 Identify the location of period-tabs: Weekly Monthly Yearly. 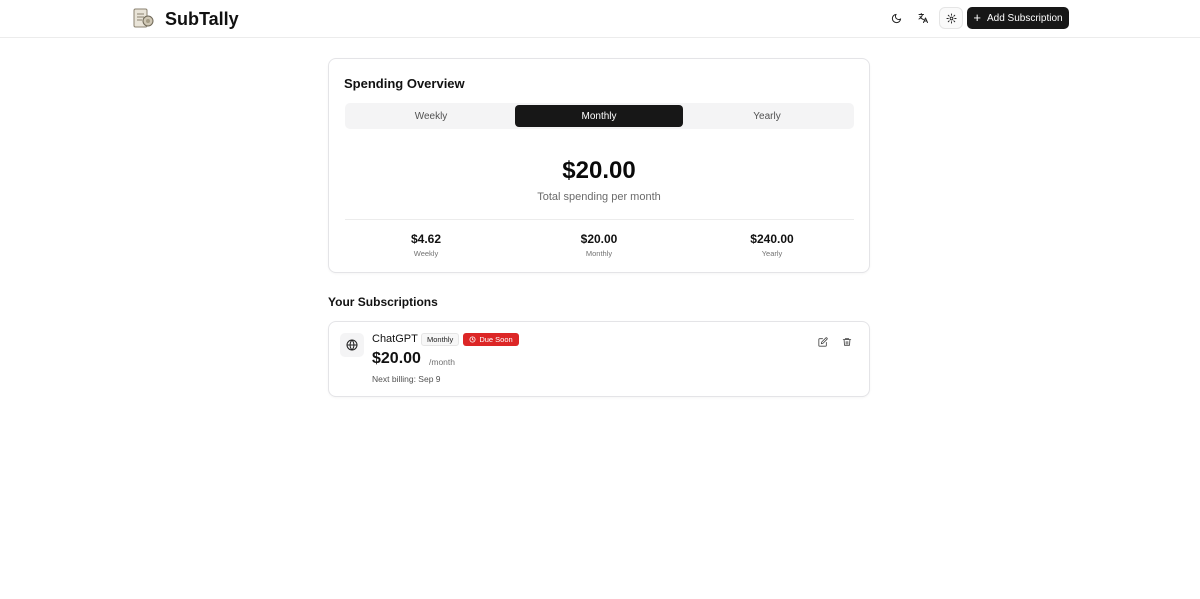
(599, 116).